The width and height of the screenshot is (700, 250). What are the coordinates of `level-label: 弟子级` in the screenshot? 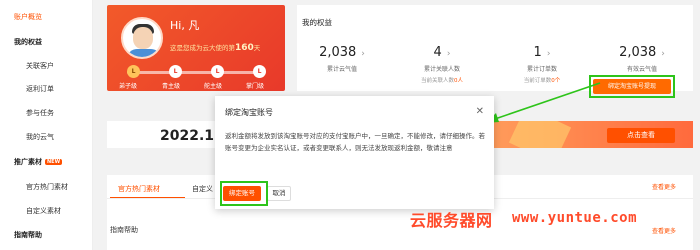 It's located at (128, 86).